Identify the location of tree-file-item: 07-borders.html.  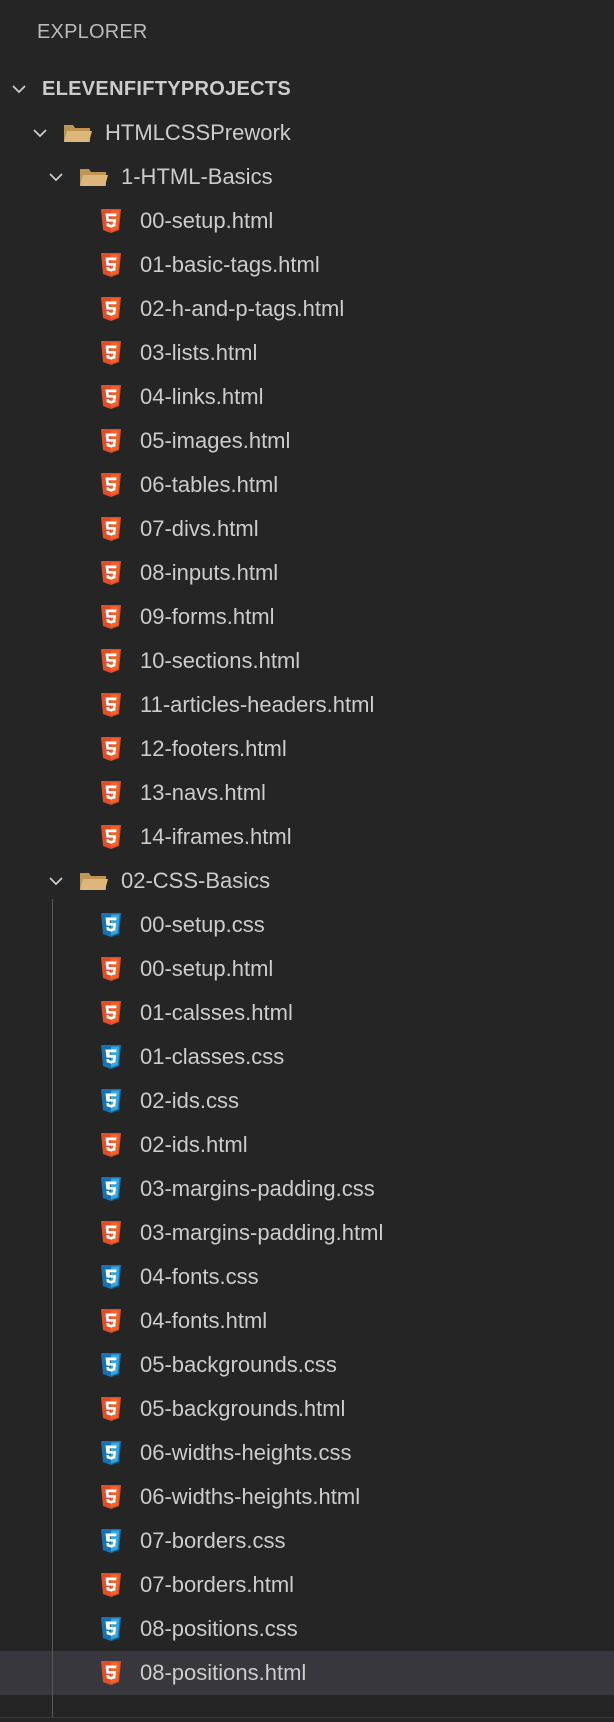
(307, 1585).